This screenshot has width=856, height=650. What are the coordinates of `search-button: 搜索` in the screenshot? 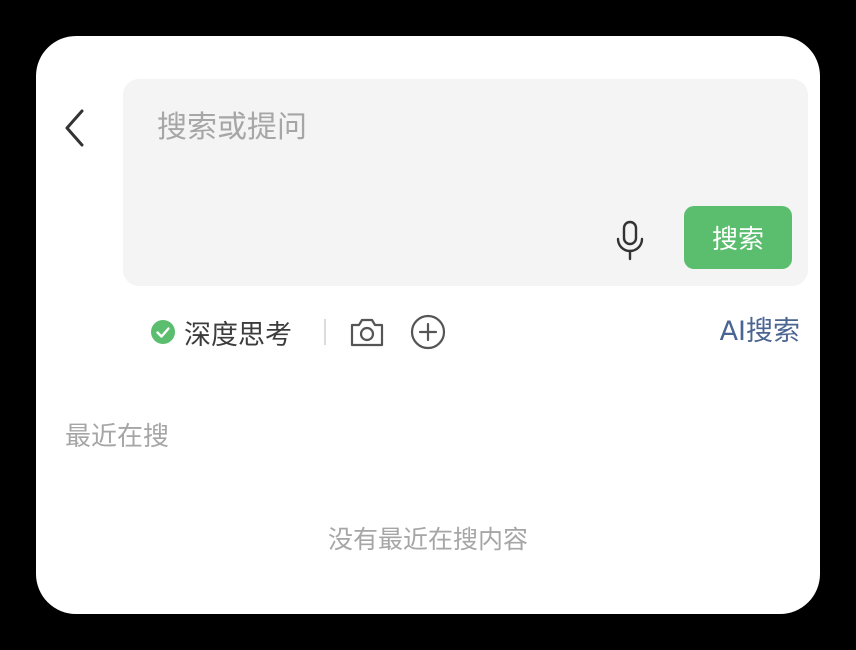 It's located at (738, 237).